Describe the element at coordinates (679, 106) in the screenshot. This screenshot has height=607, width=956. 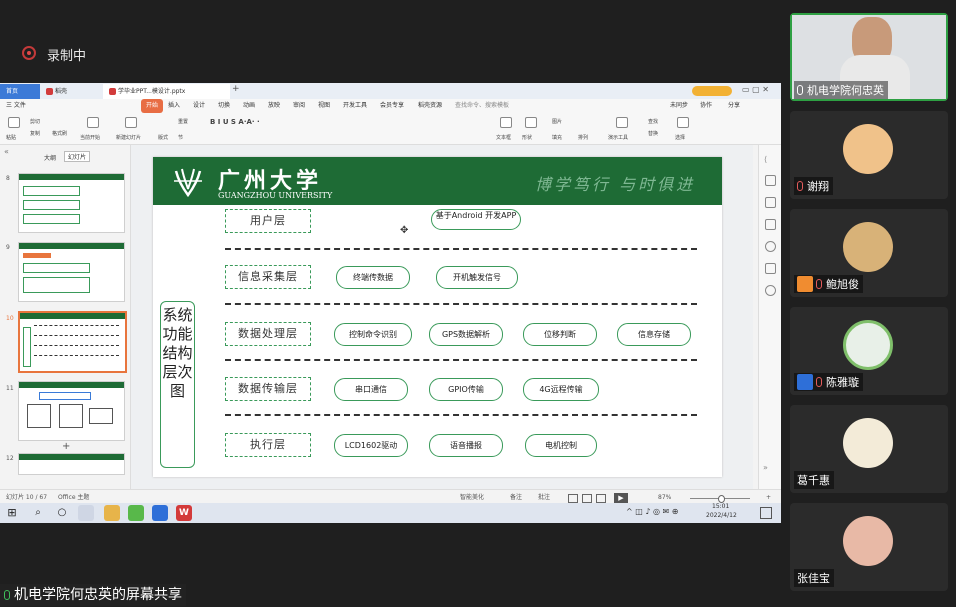
I see `sync-status: 未同步` at that location.